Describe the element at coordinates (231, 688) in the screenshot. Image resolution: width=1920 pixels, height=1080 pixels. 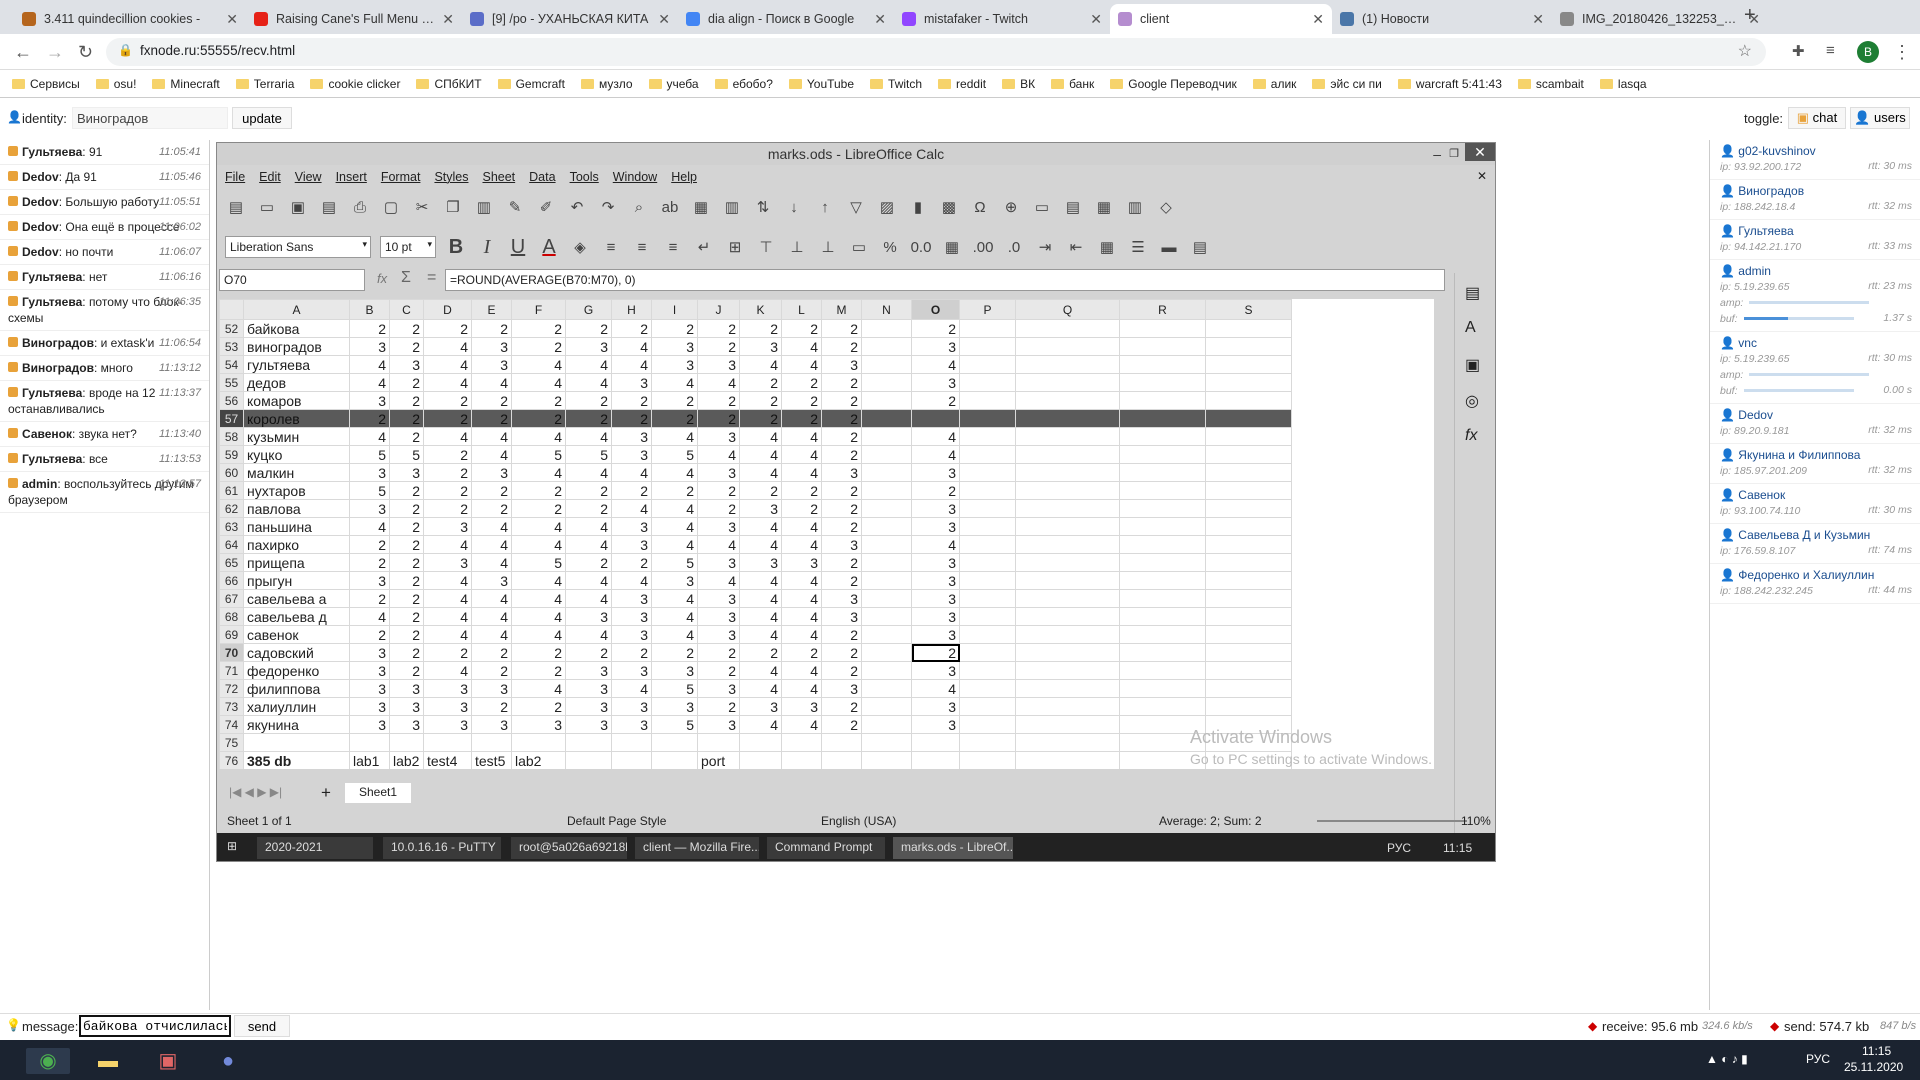
I see `row-header: 72` at that location.